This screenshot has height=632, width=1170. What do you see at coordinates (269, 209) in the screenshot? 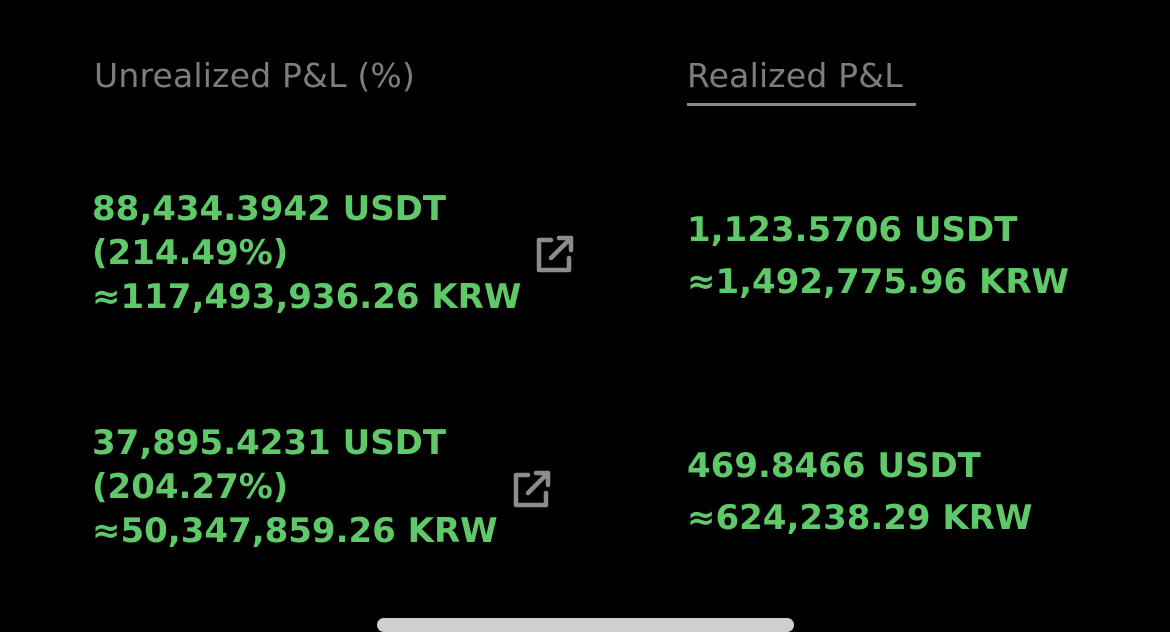
I see `unrealized-usdt-value: 88,434.3942 USDT` at bounding box center [269, 209].